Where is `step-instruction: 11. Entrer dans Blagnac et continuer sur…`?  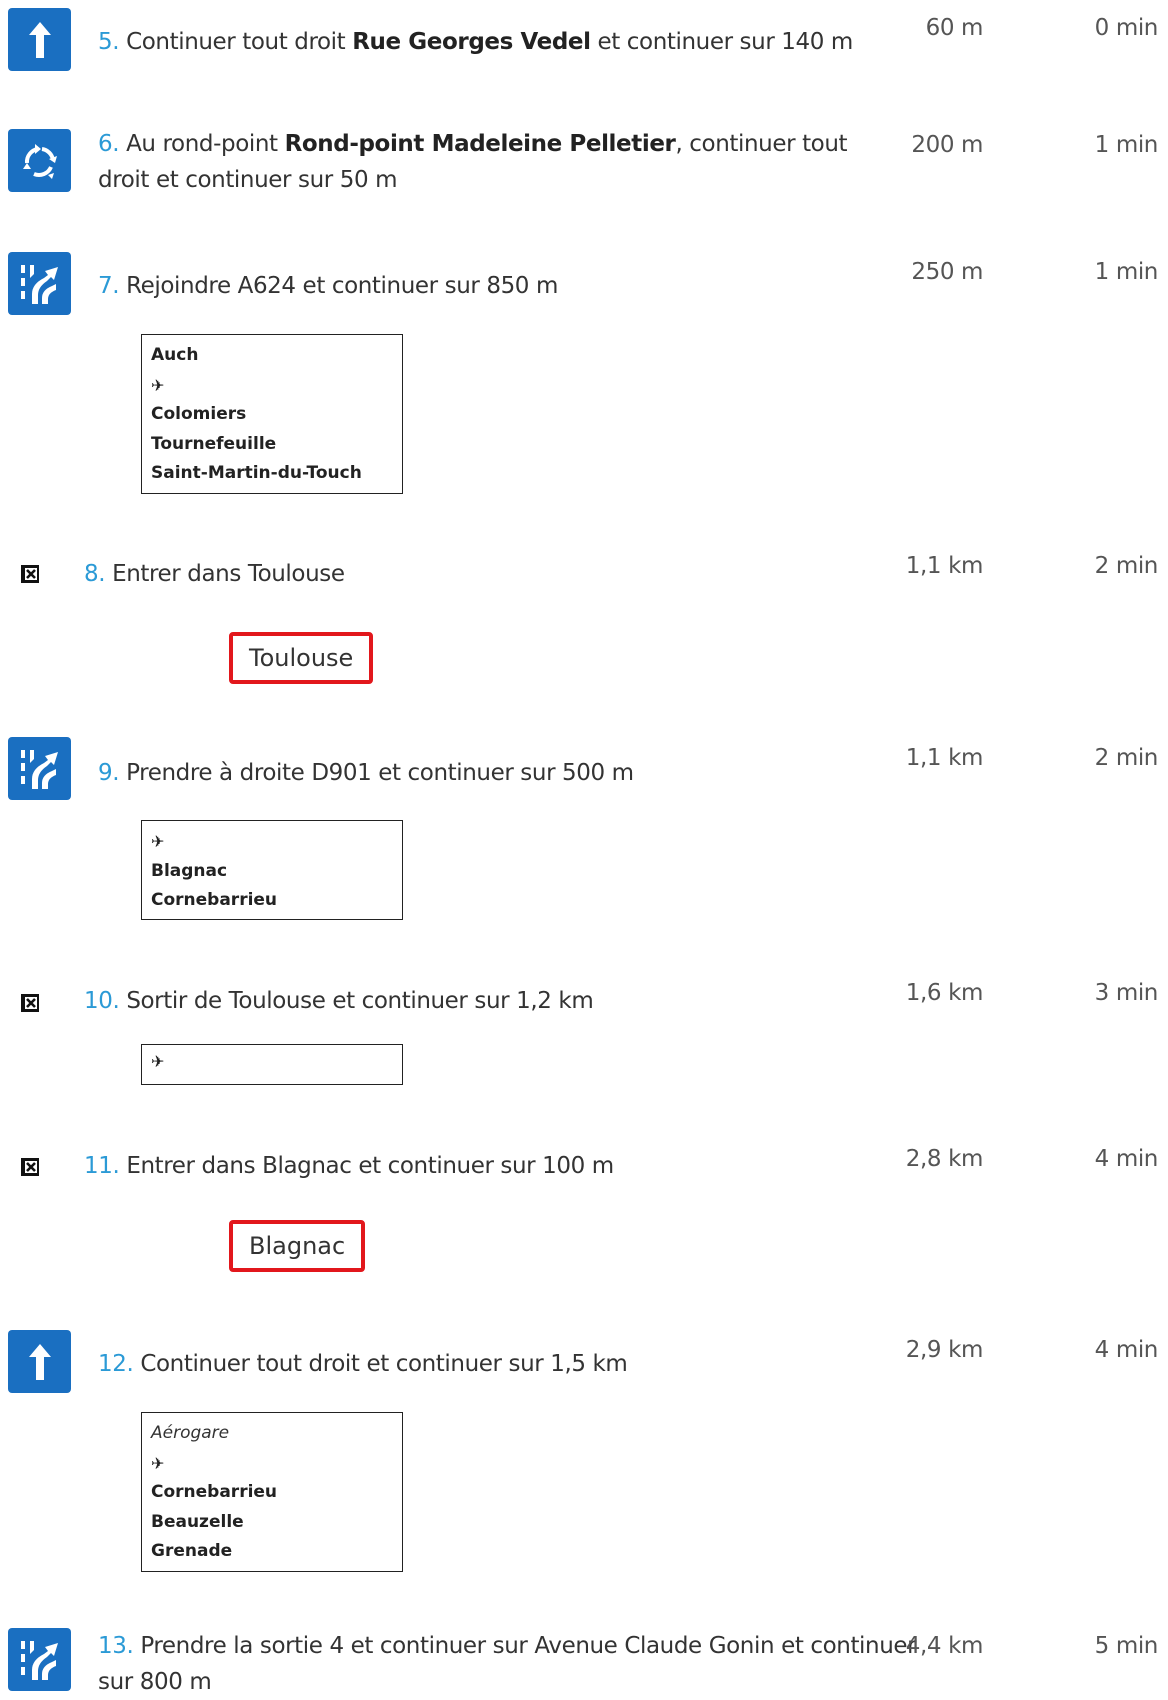
step-instruction: 11. Entrer dans Blagnac et continuer sur… is located at coordinates (349, 1166).